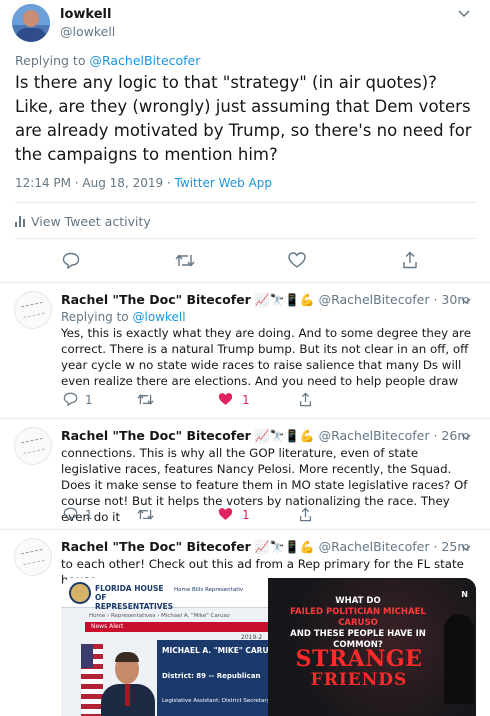 The width and height of the screenshot is (490, 716). Describe the element at coordinates (91, 221) in the screenshot. I see `activity-label: View Tweet activity` at that location.